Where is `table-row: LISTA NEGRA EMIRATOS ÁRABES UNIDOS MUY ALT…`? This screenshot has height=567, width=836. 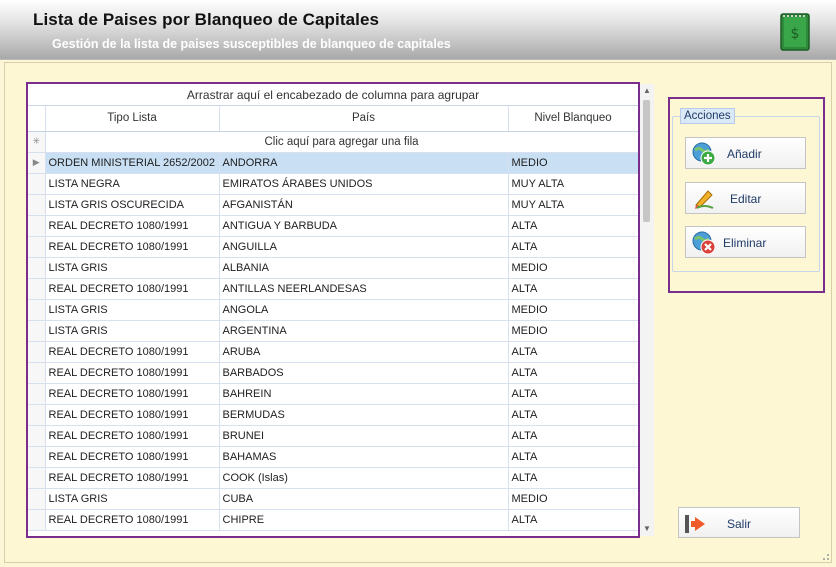
table-row: LISTA NEGRA EMIRATOS ÁRABES UNIDOS MUY ALT… is located at coordinates (333, 184).